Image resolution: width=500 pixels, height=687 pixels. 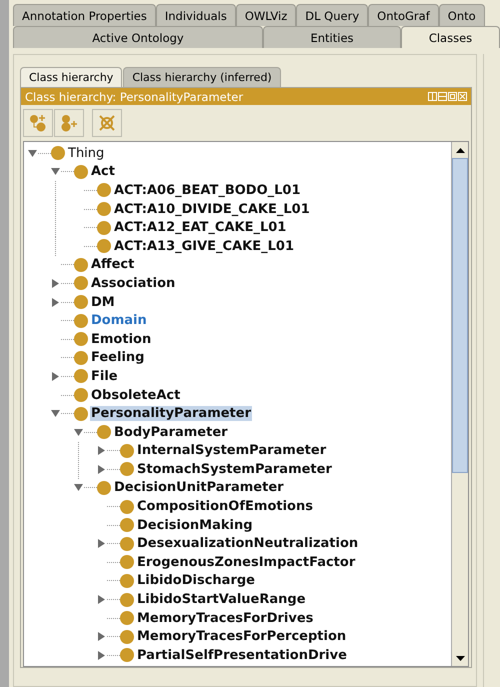 What do you see at coordinates (196, 580) in the screenshot?
I see `class-label: LibidoDischarge` at bounding box center [196, 580].